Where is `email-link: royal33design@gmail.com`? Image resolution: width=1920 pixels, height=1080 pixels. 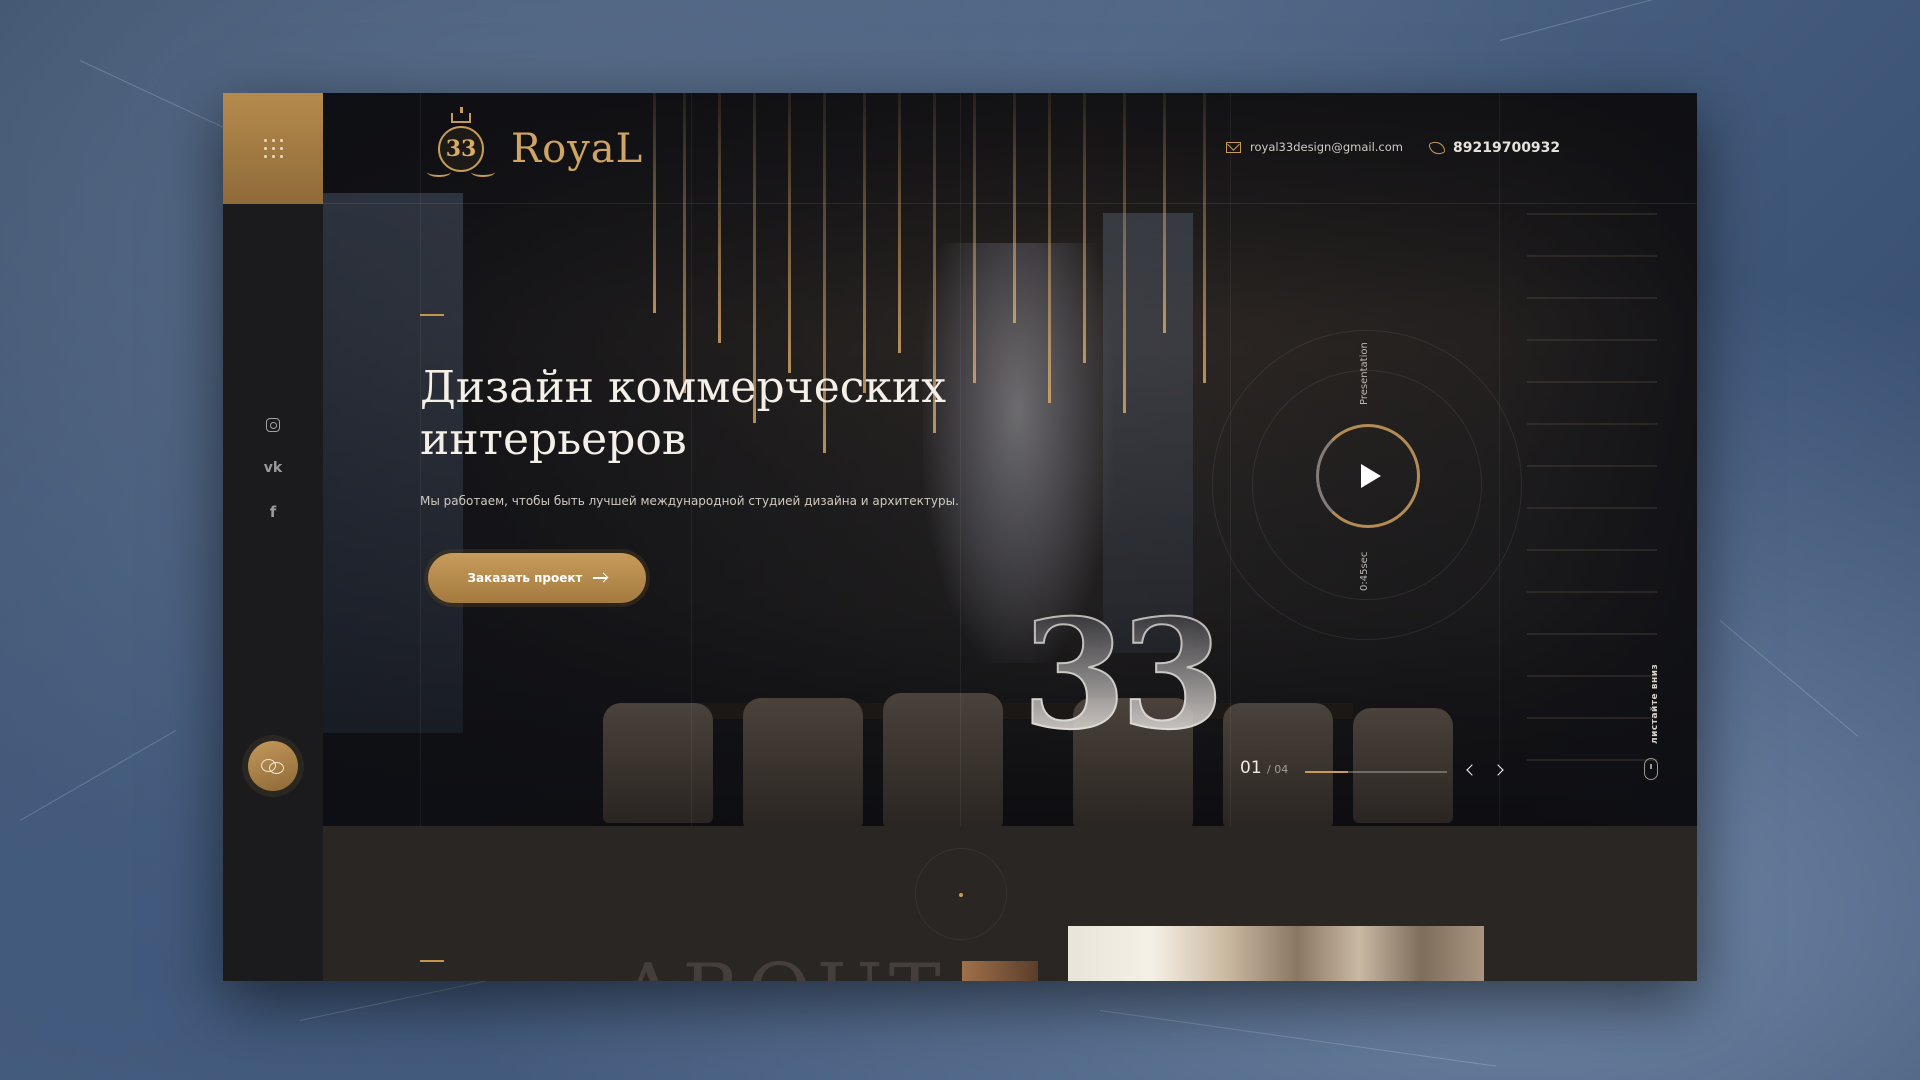 email-link: royal33design@gmail.com is located at coordinates (1314, 147).